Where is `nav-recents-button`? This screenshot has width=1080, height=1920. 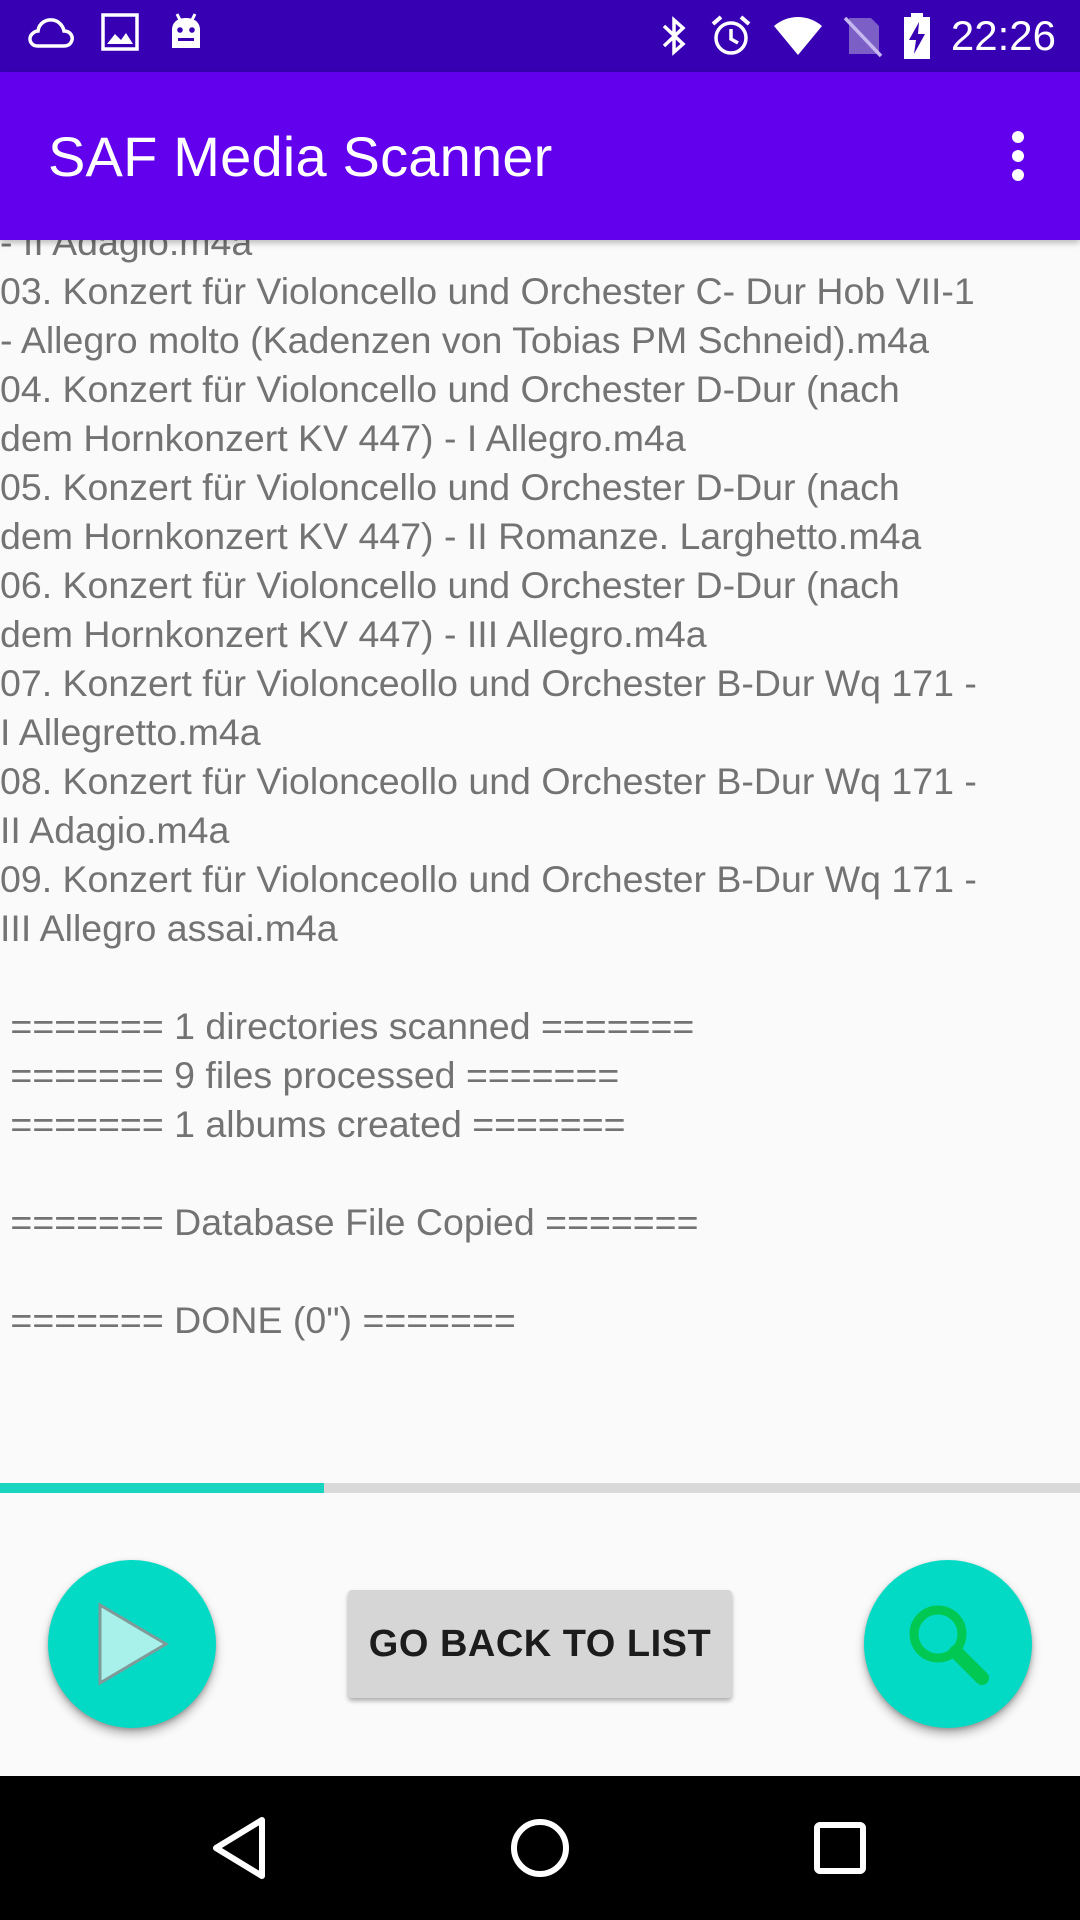 nav-recents-button is located at coordinates (840, 1848).